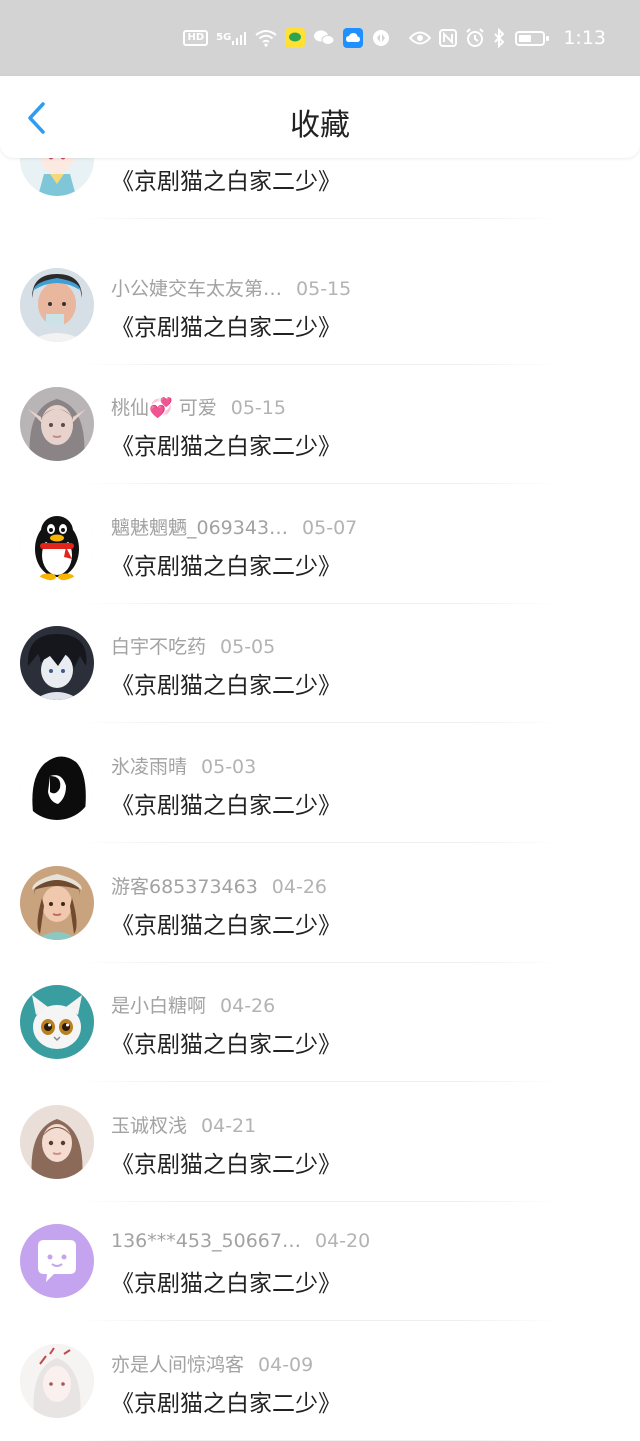 The image size is (640, 1441). What do you see at coordinates (525, 38) in the screenshot?
I see `battery-level` at bounding box center [525, 38].